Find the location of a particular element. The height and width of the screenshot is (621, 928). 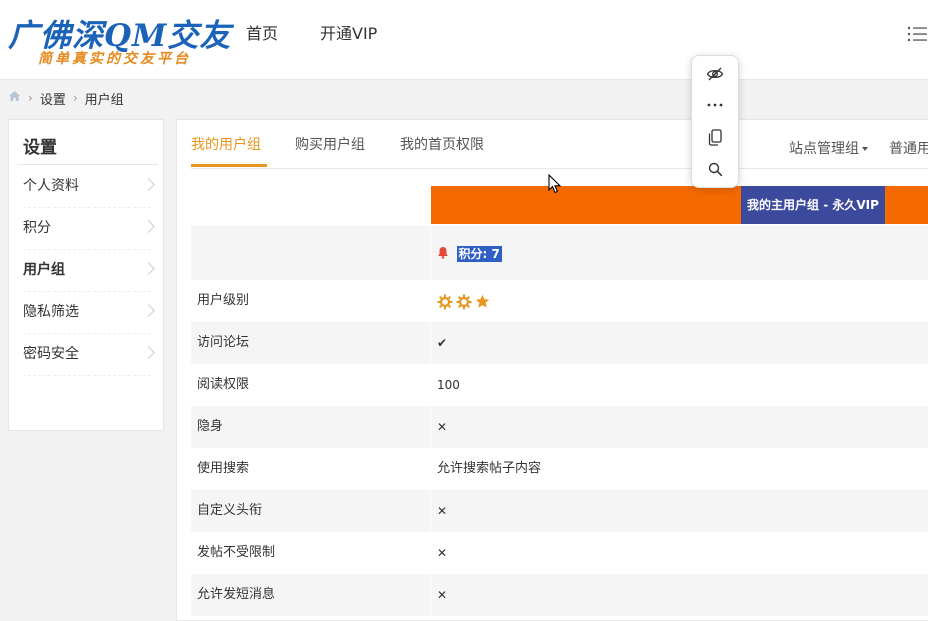

breadcrumb-usergroup: 用户组 is located at coordinates (104, 98).